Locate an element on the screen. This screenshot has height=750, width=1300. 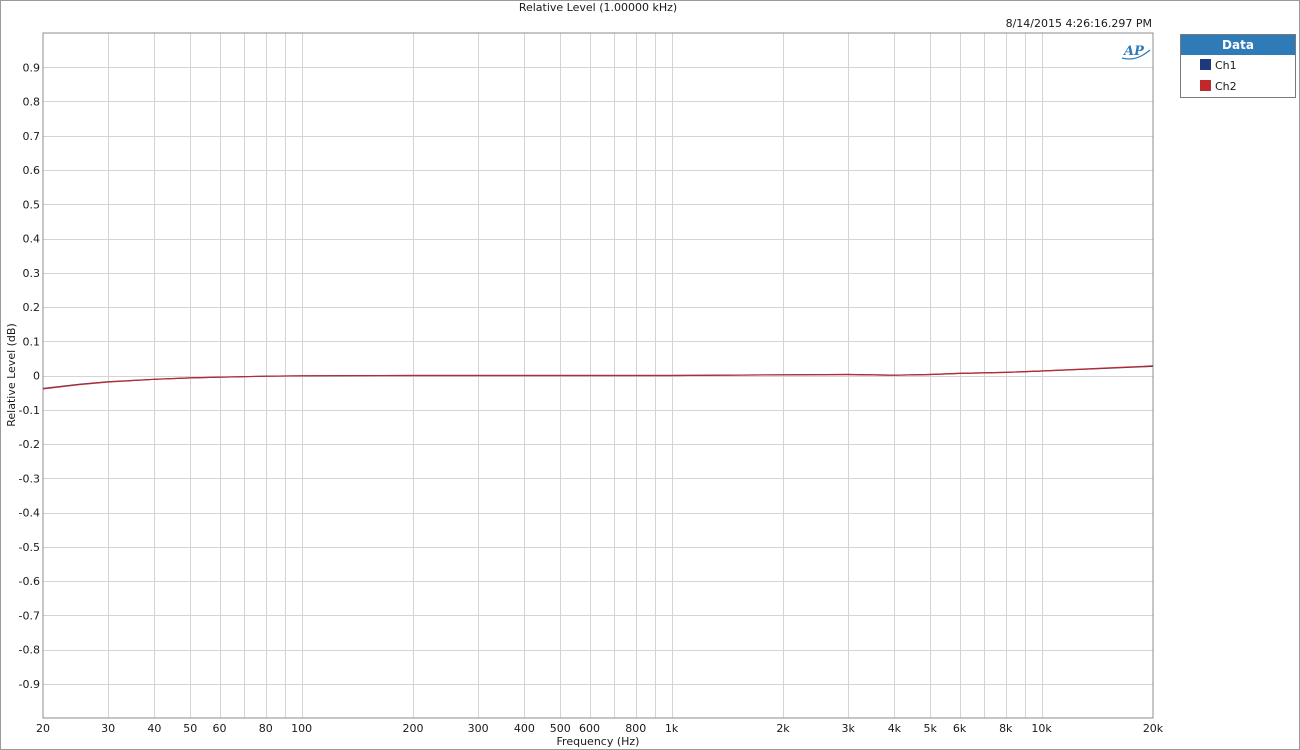
series-layer is located at coordinates (598, 377).